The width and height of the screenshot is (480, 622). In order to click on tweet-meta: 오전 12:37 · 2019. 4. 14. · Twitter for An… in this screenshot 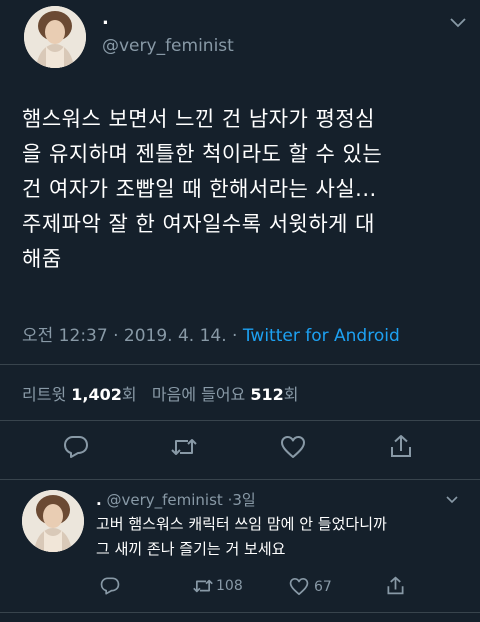, I will do `click(211, 333)`.